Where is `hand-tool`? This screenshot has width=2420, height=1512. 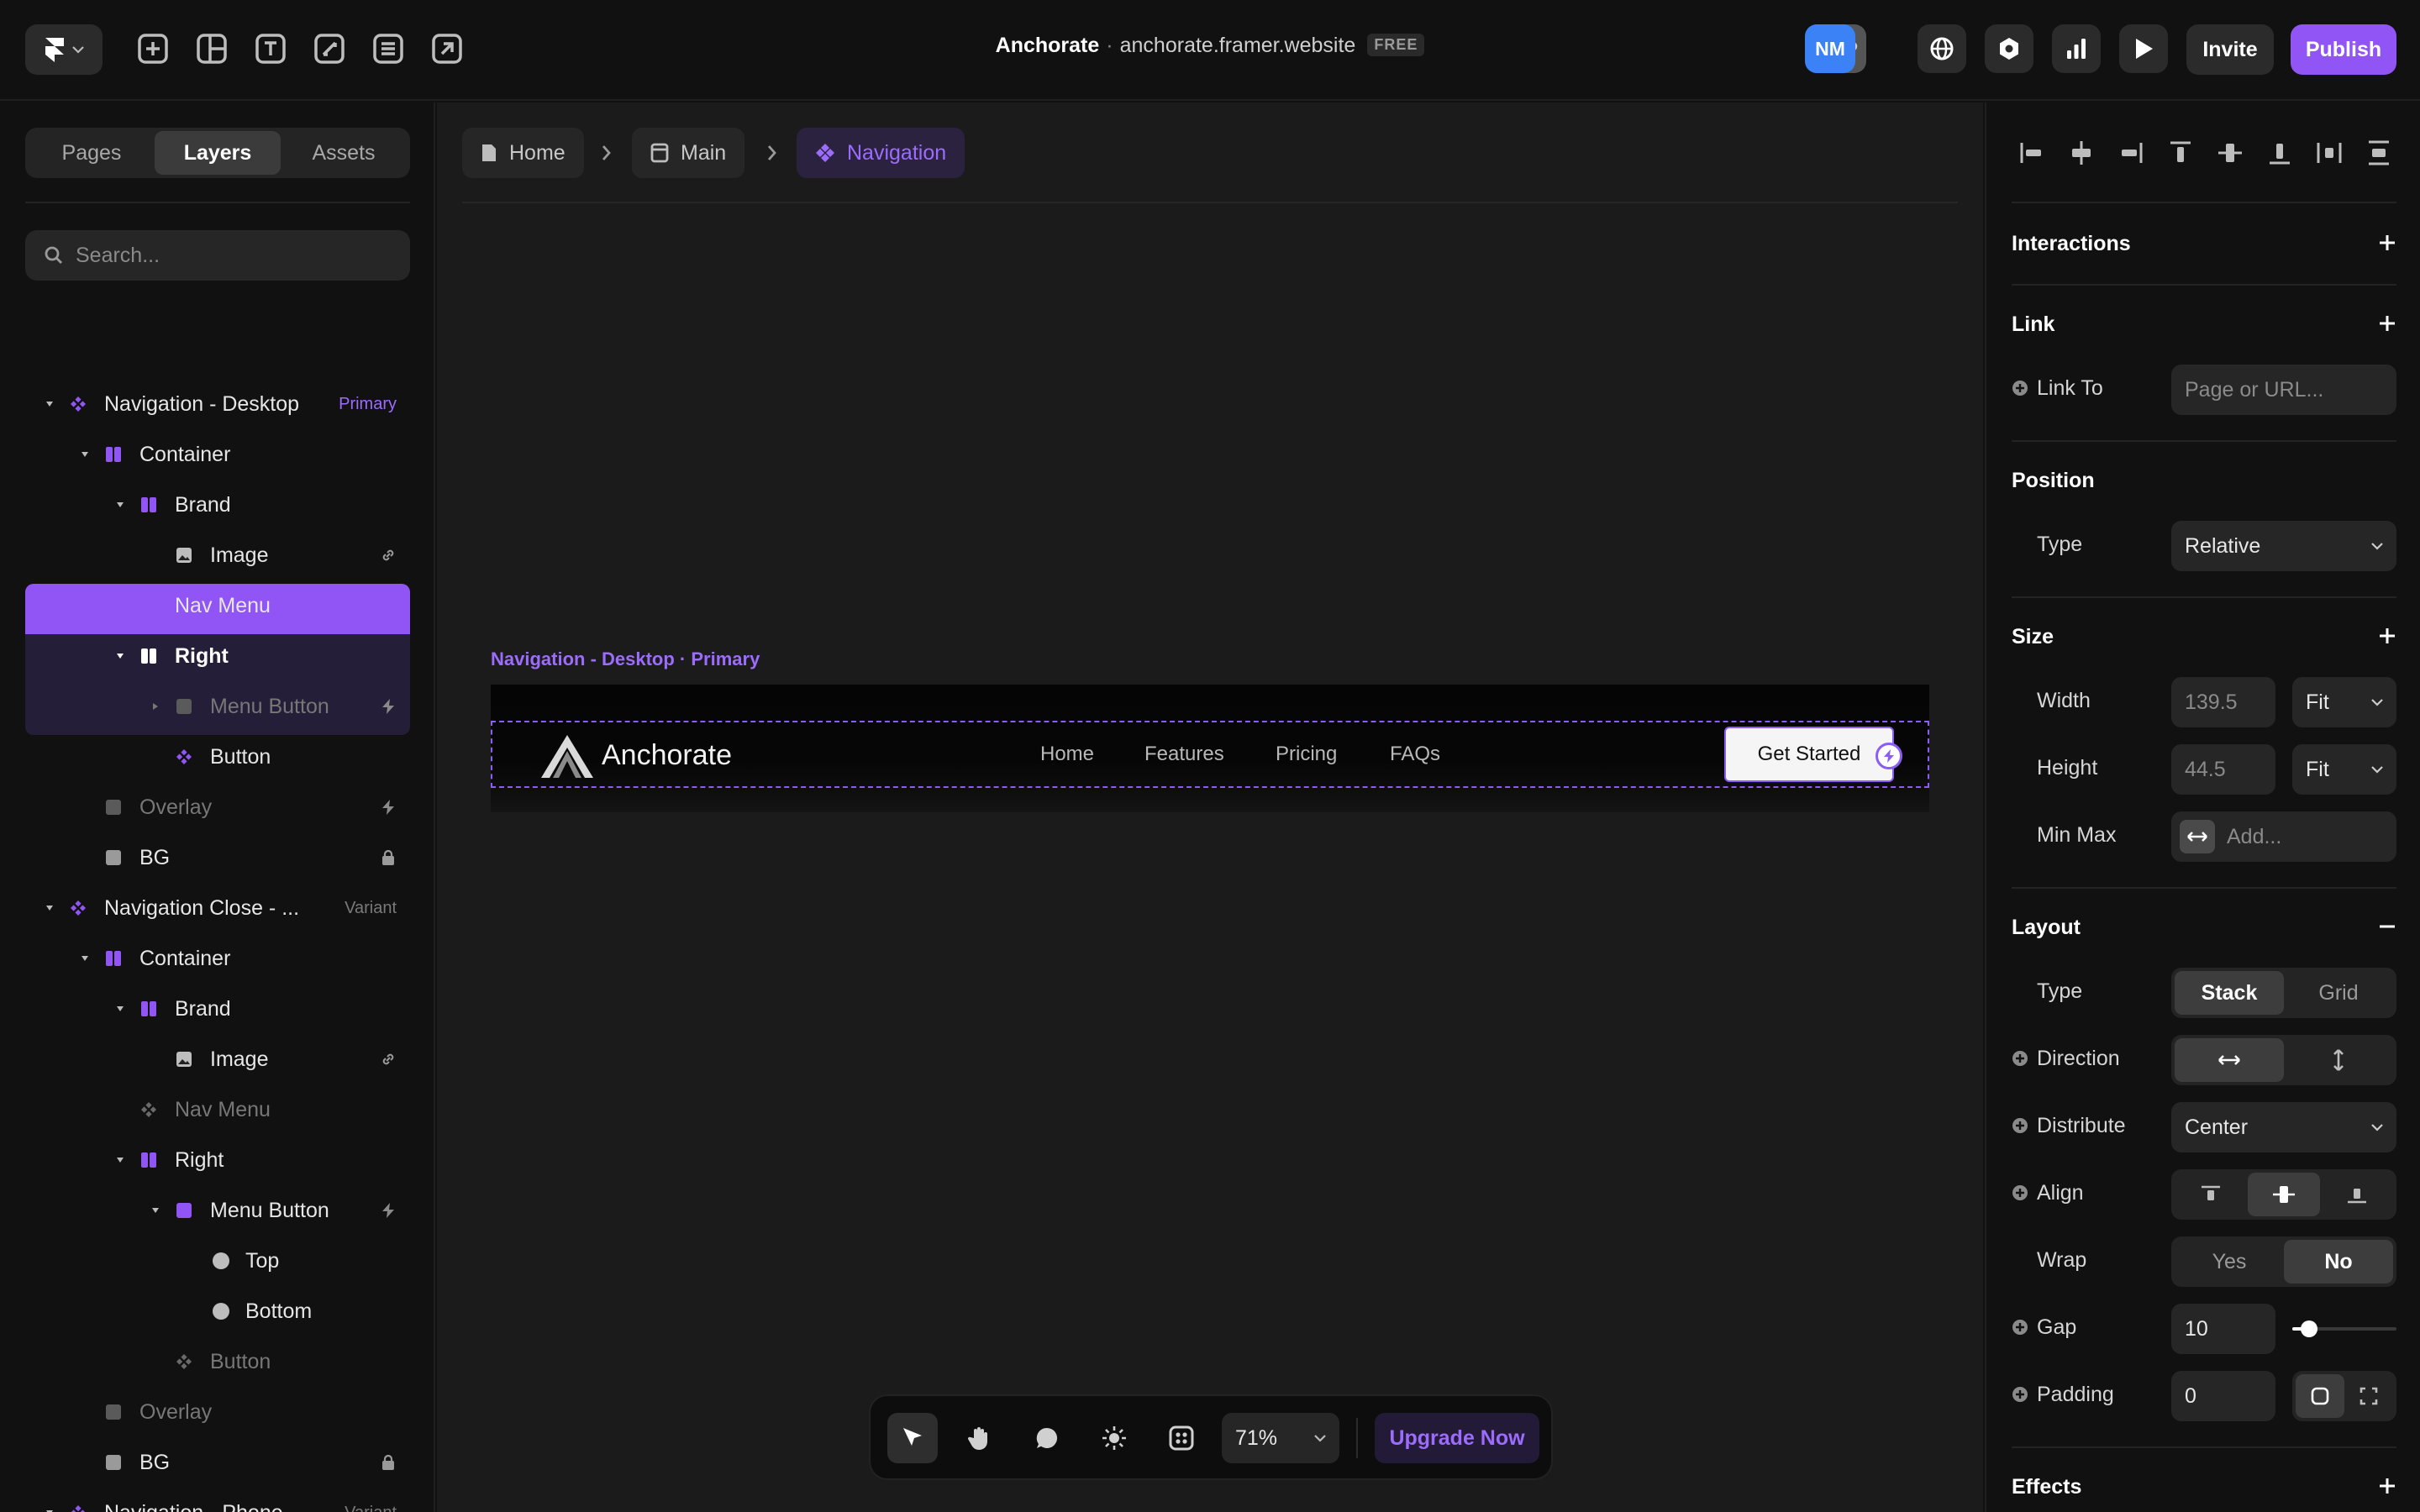 hand-tool is located at coordinates (980, 1438).